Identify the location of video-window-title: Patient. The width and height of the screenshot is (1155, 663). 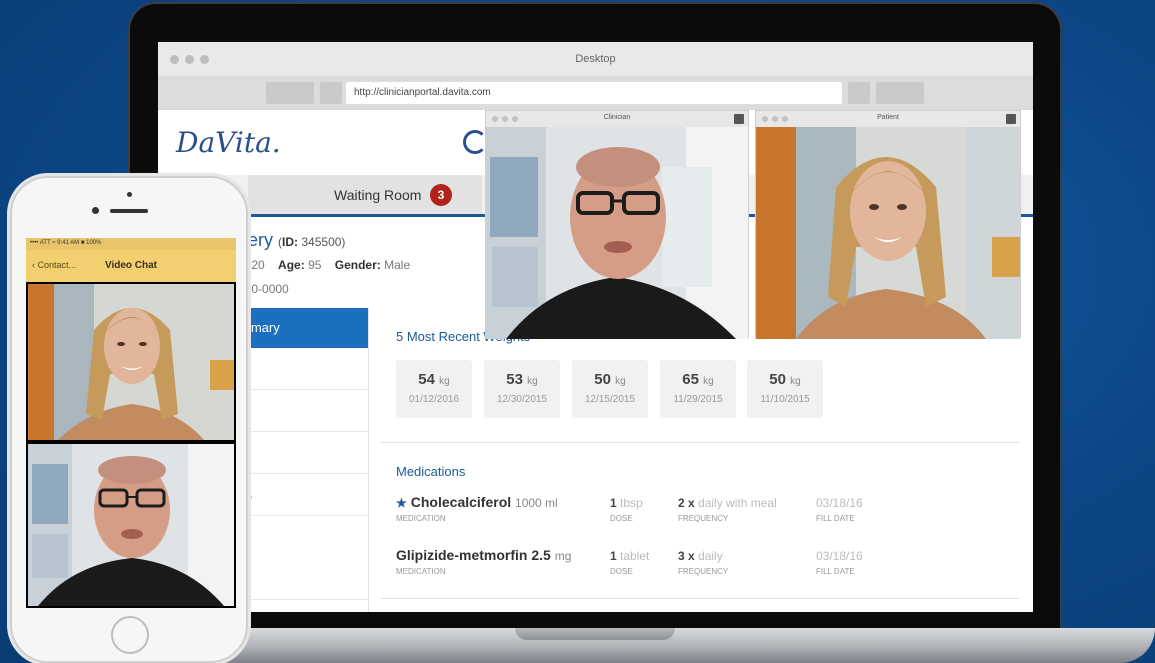
(888, 117).